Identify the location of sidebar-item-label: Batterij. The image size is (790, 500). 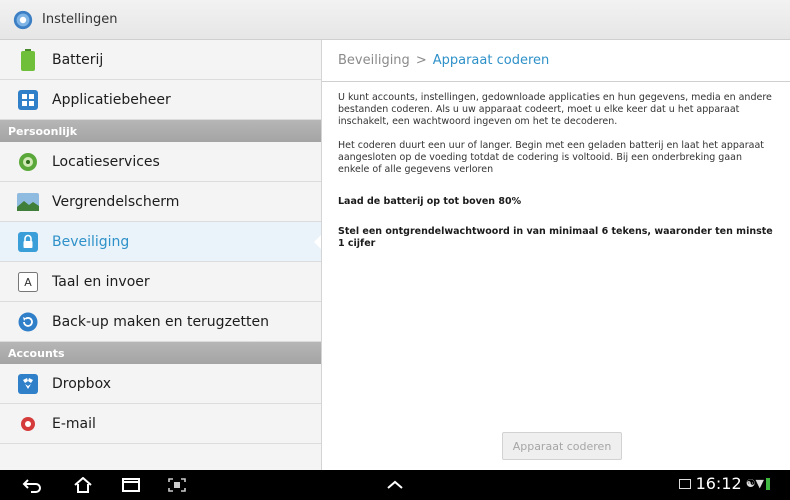
(78, 59).